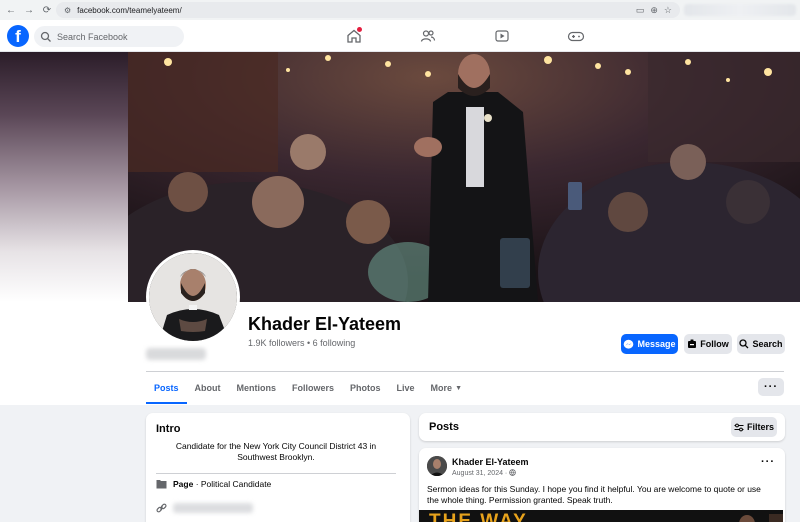 The image size is (800, 522). What do you see at coordinates (67, 10) in the screenshot?
I see `site-info-icon: ⚙` at bounding box center [67, 10].